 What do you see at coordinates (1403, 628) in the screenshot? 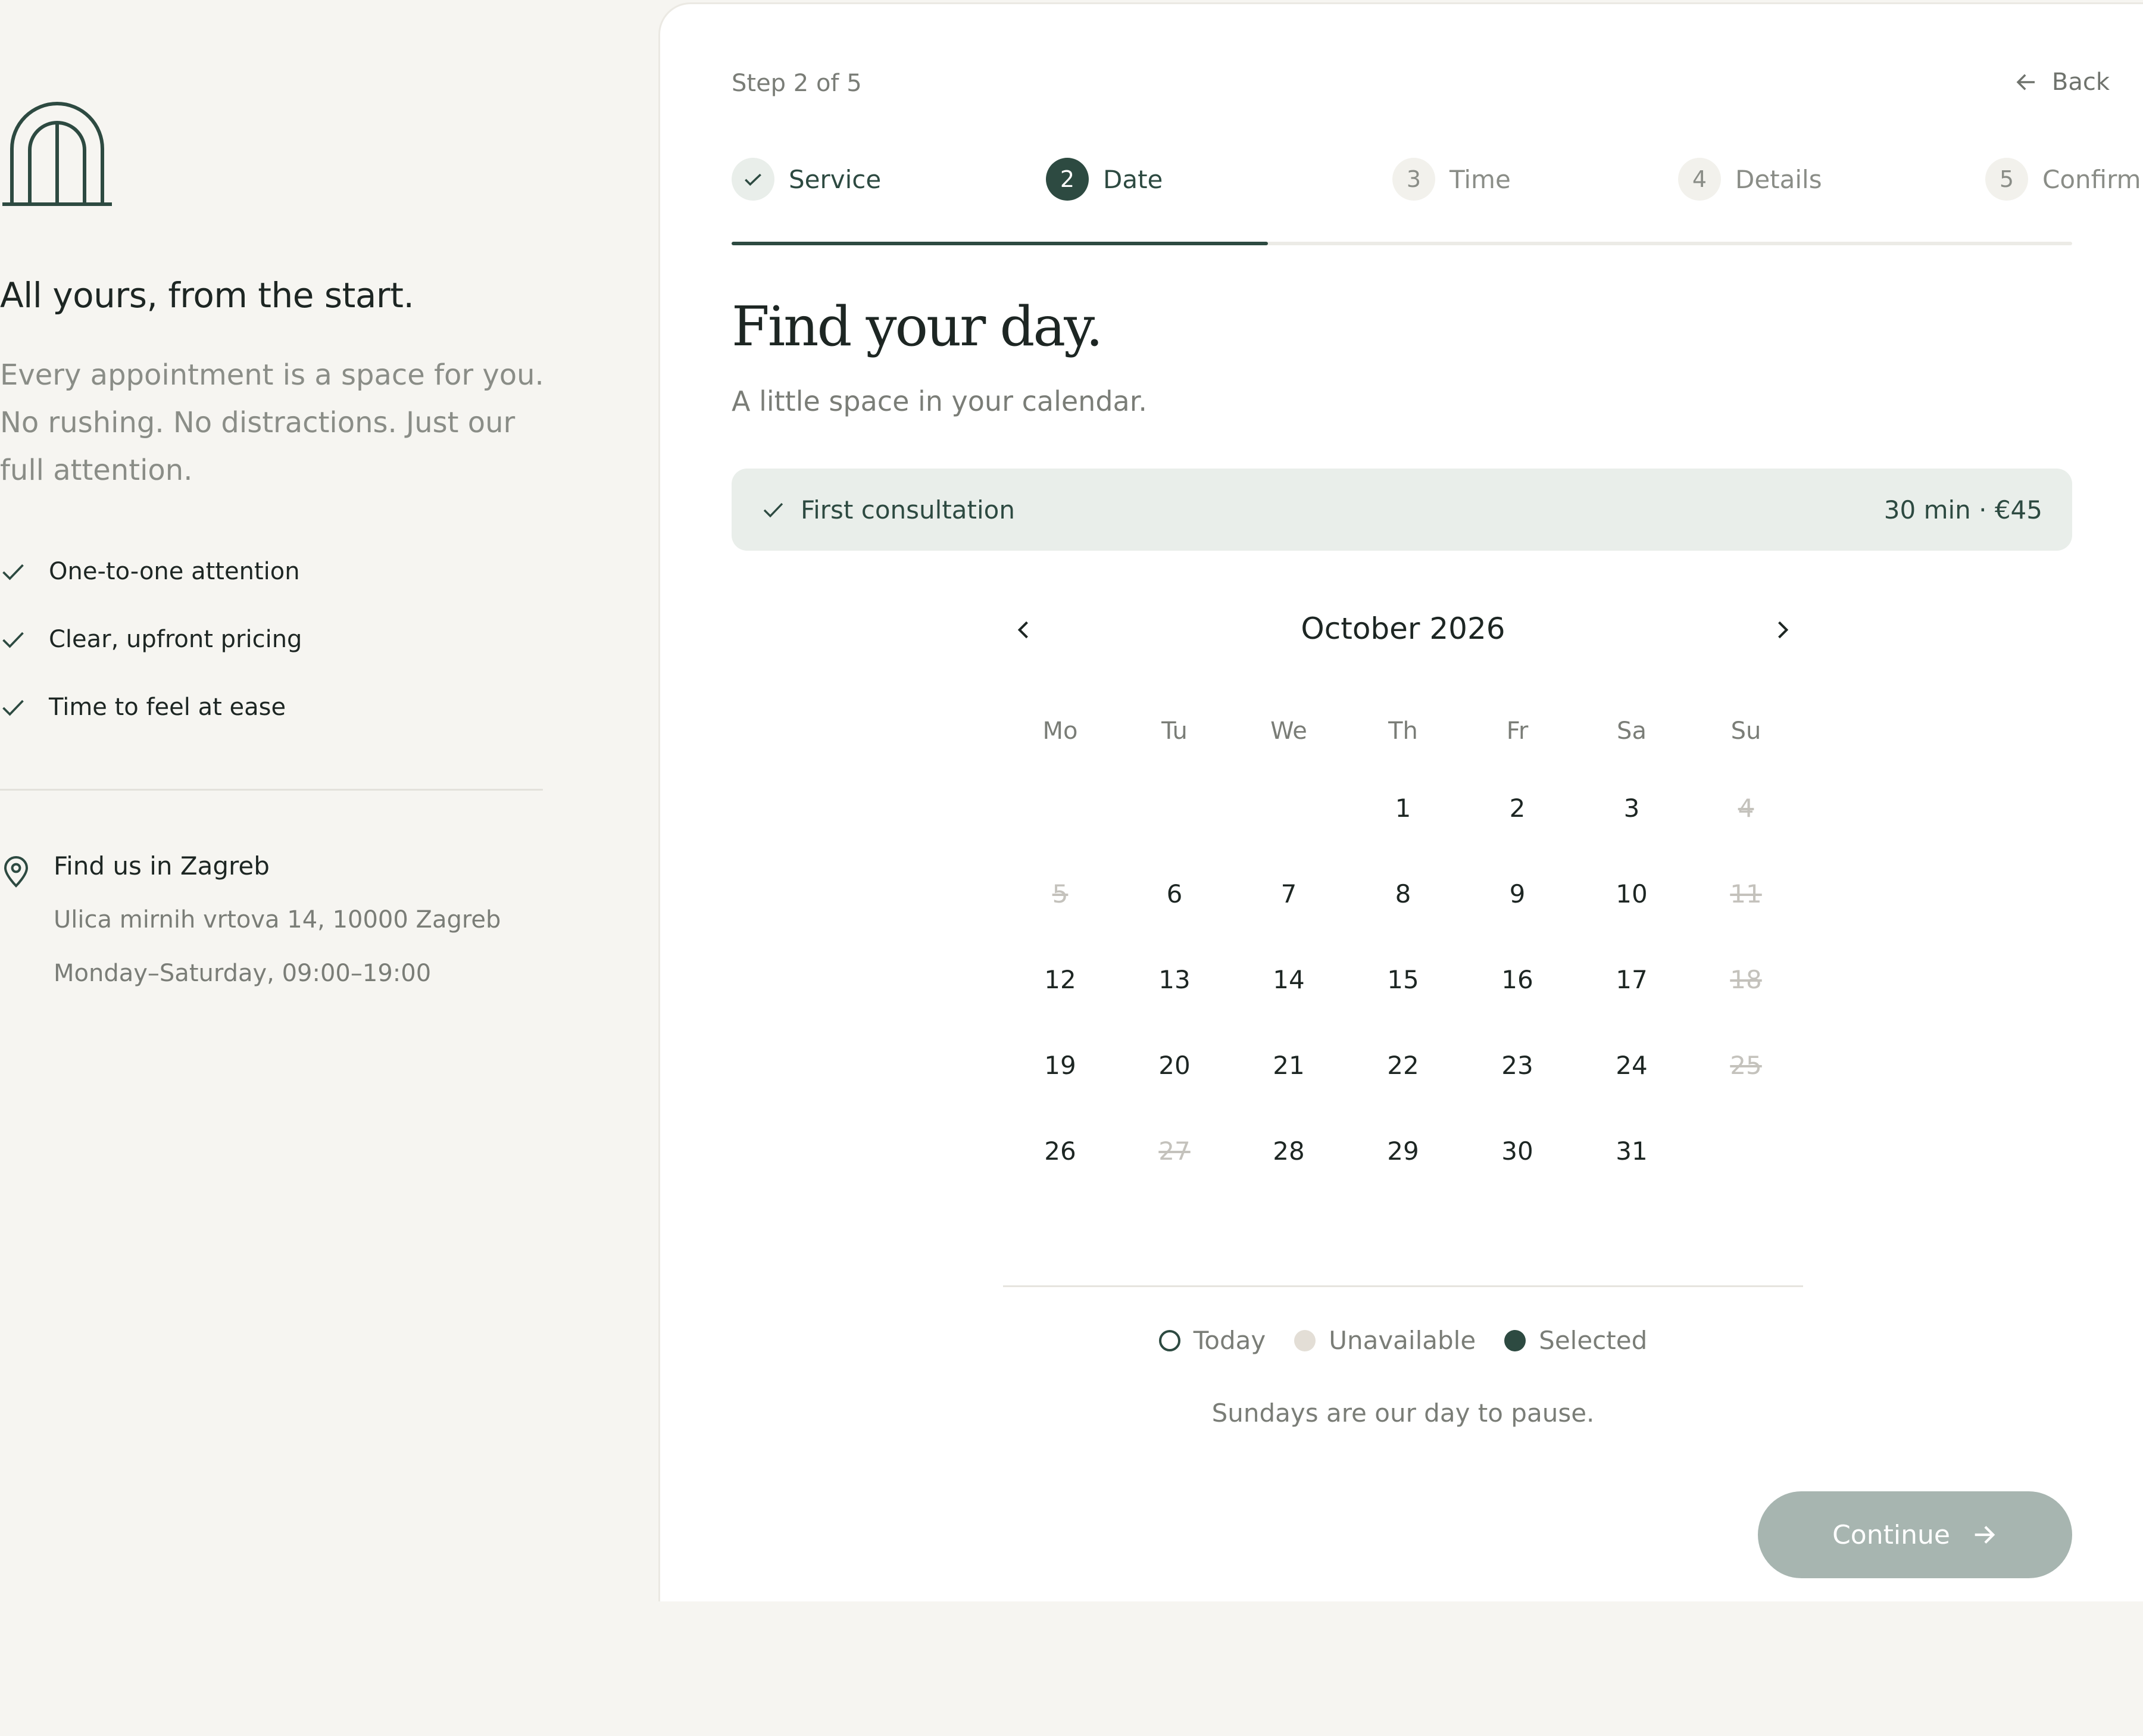
I see `calendar-month-label: October 2026` at bounding box center [1403, 628].